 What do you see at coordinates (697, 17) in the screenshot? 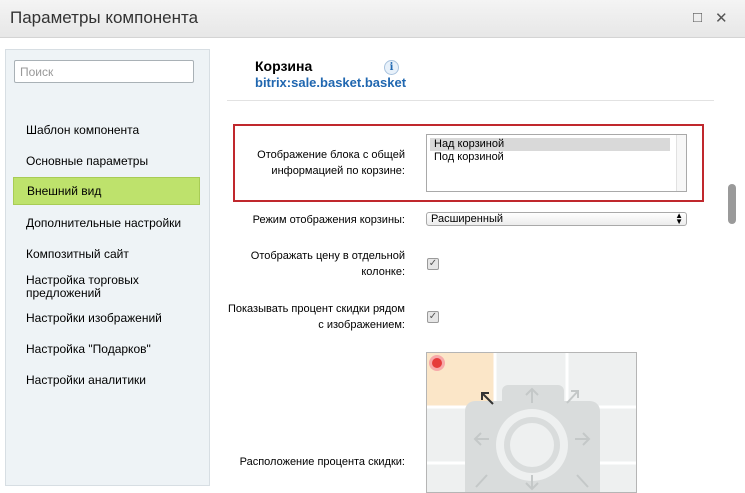
I see `restore-icon: □` at bounding box center [697, 17].